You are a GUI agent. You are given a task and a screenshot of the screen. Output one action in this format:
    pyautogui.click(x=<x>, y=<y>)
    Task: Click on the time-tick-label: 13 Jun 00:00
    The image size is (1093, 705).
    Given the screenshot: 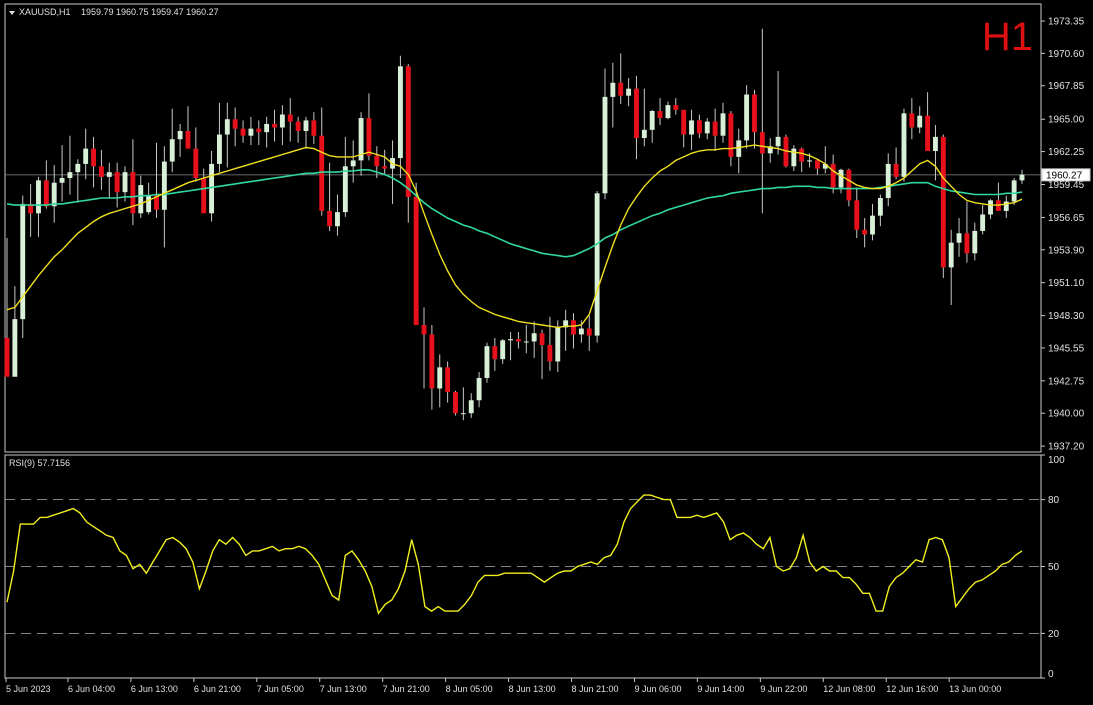 What is the action you would take?
    pyautogui.click(x=975, y=689)
    